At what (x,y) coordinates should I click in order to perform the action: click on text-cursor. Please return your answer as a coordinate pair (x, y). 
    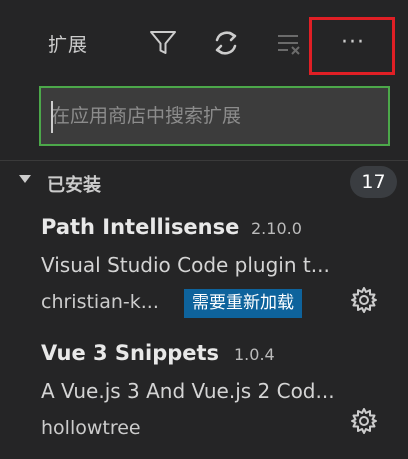
    Looking at the image, I should click on (52, 117).